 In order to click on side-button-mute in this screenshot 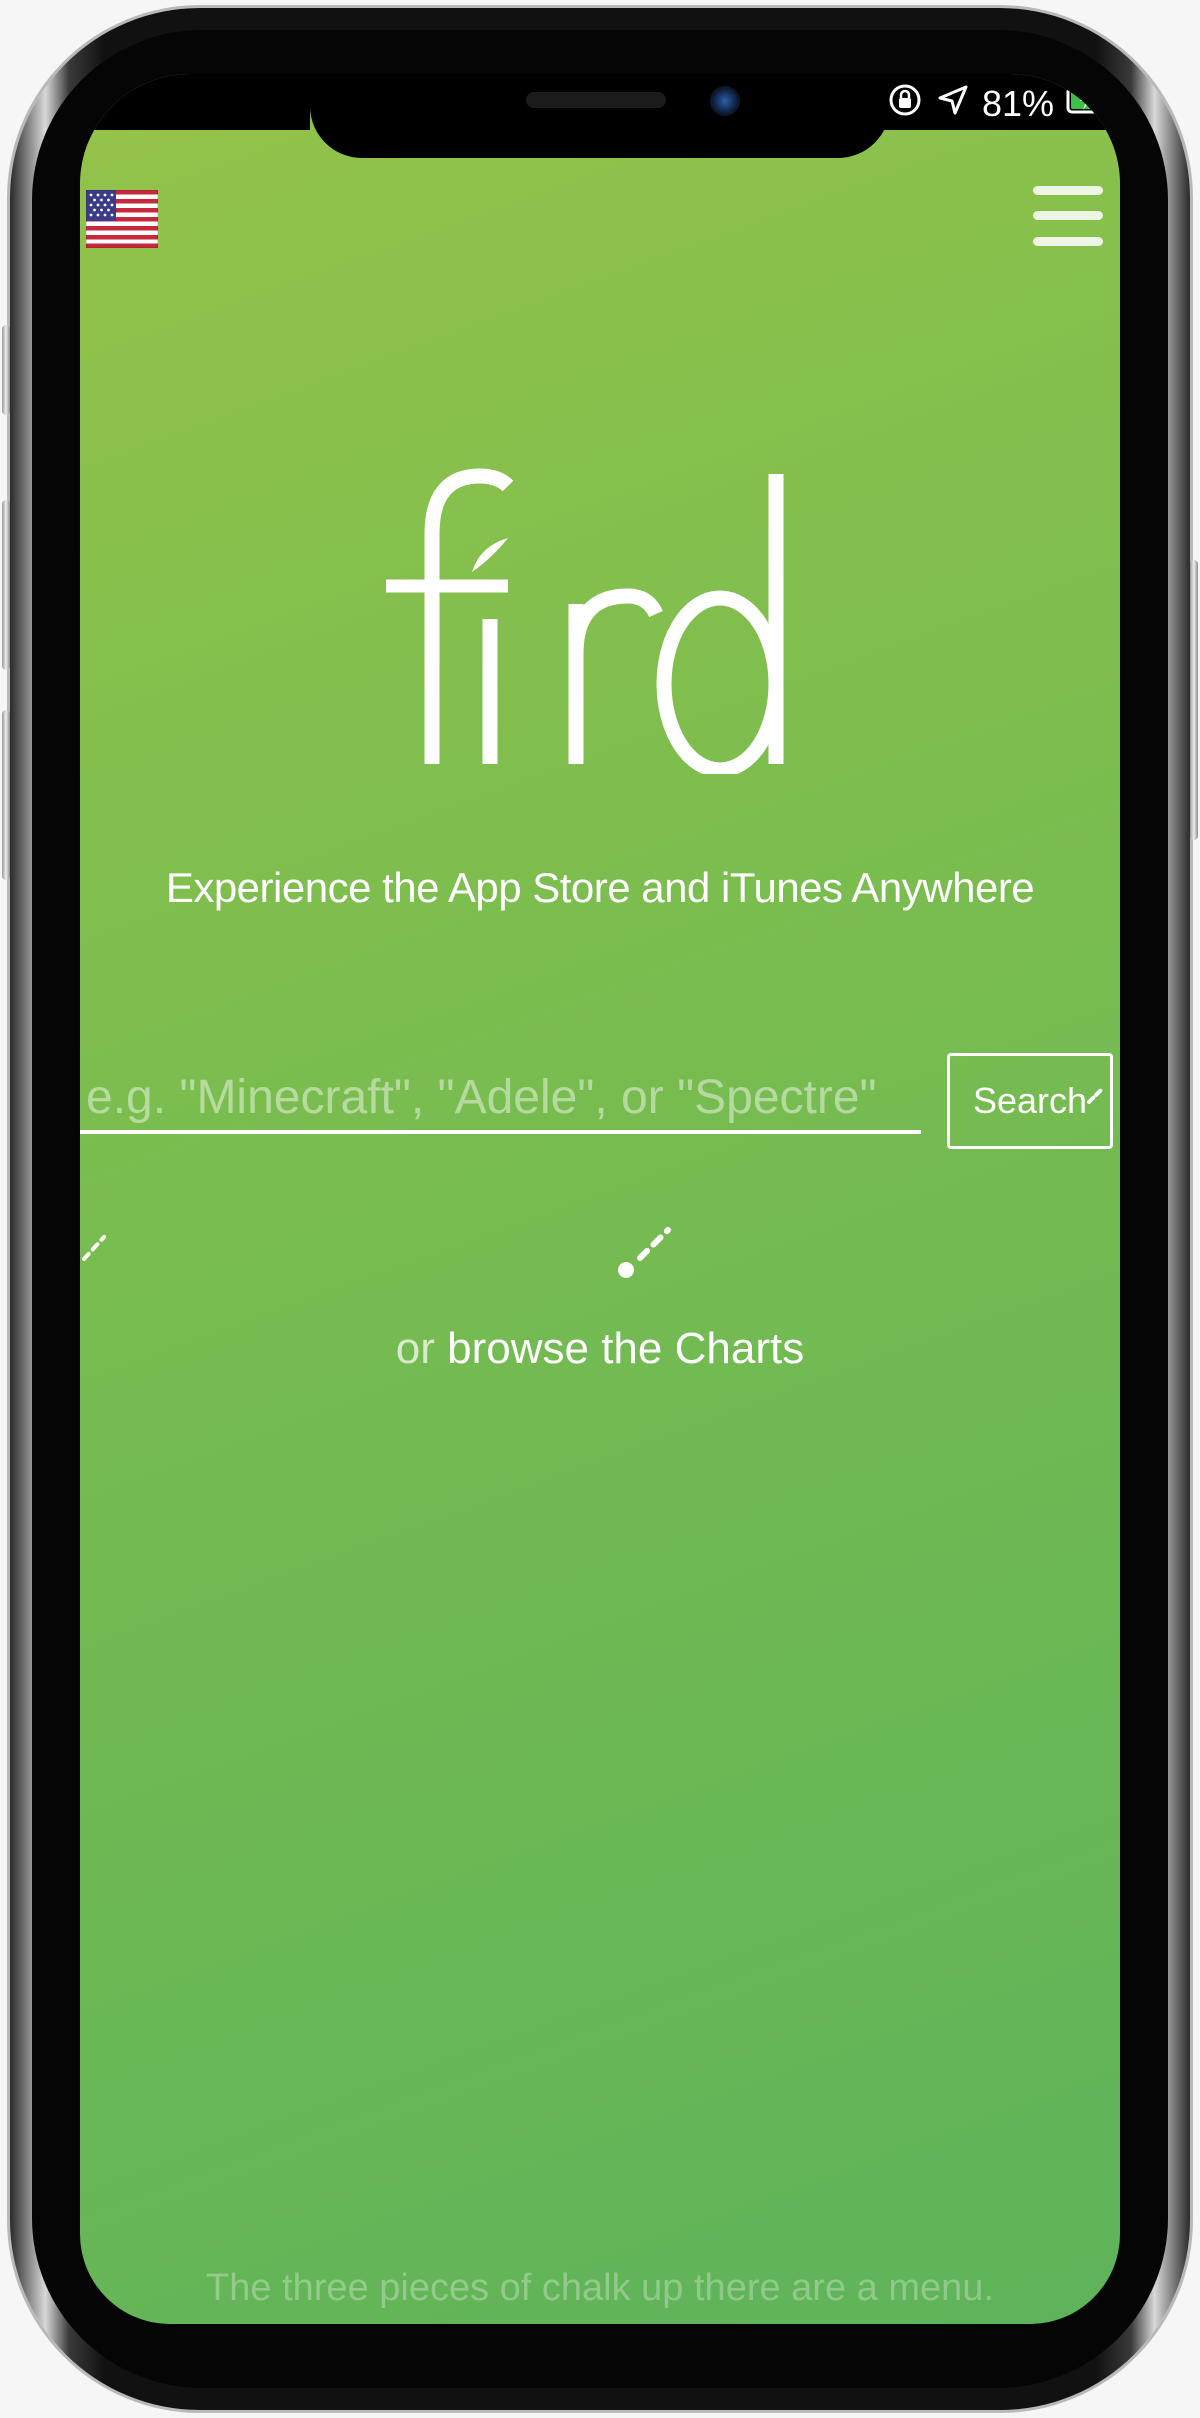, I will do `click(6, 370)`.